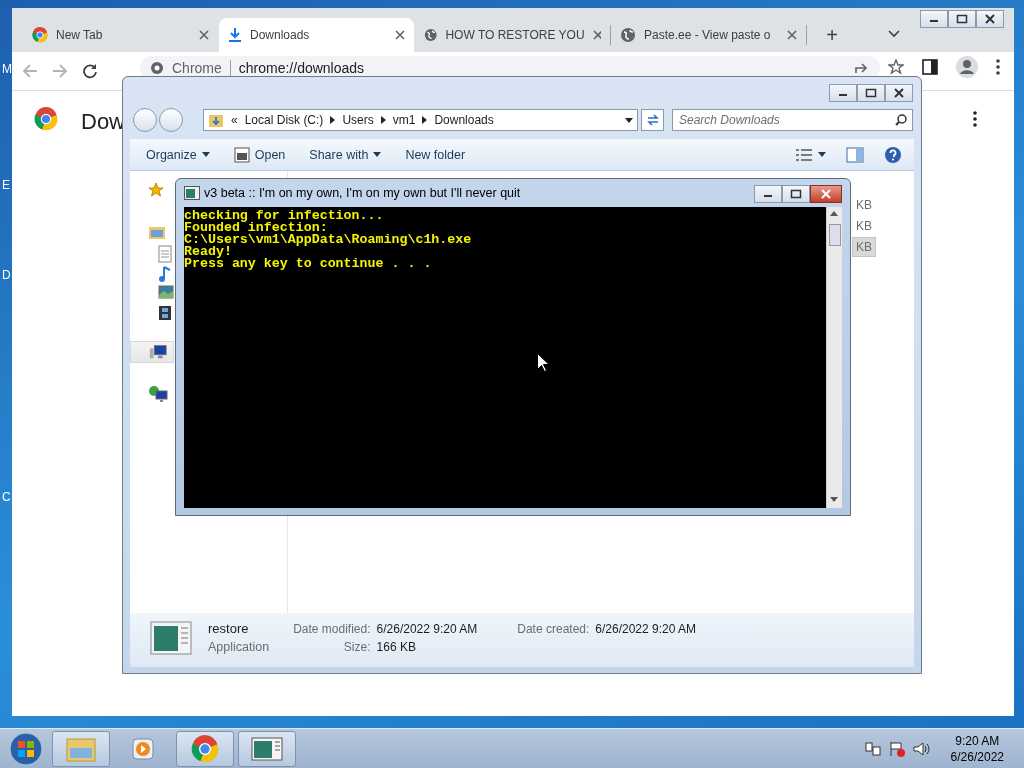 The width and height of the screenshot is (1024, 768). I want to click on nav-item, so click(152, 352).